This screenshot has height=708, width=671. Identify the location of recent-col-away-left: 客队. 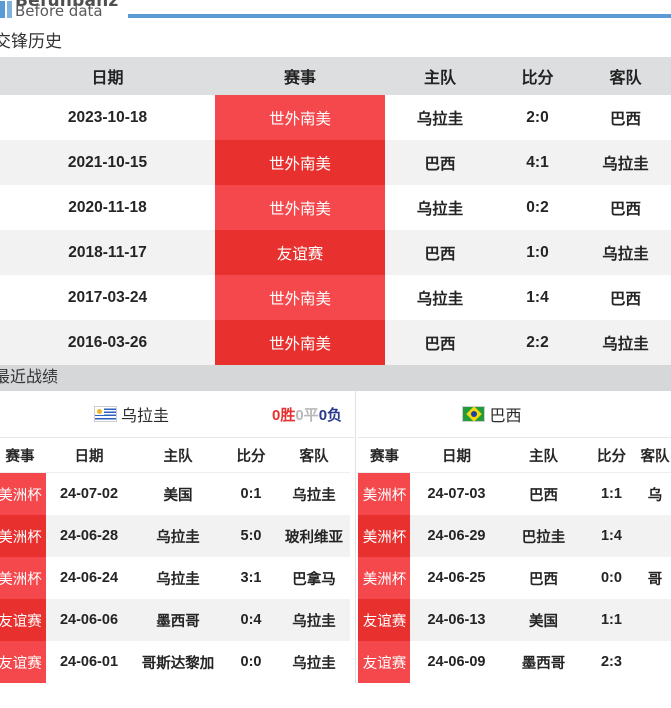
(314, 455).